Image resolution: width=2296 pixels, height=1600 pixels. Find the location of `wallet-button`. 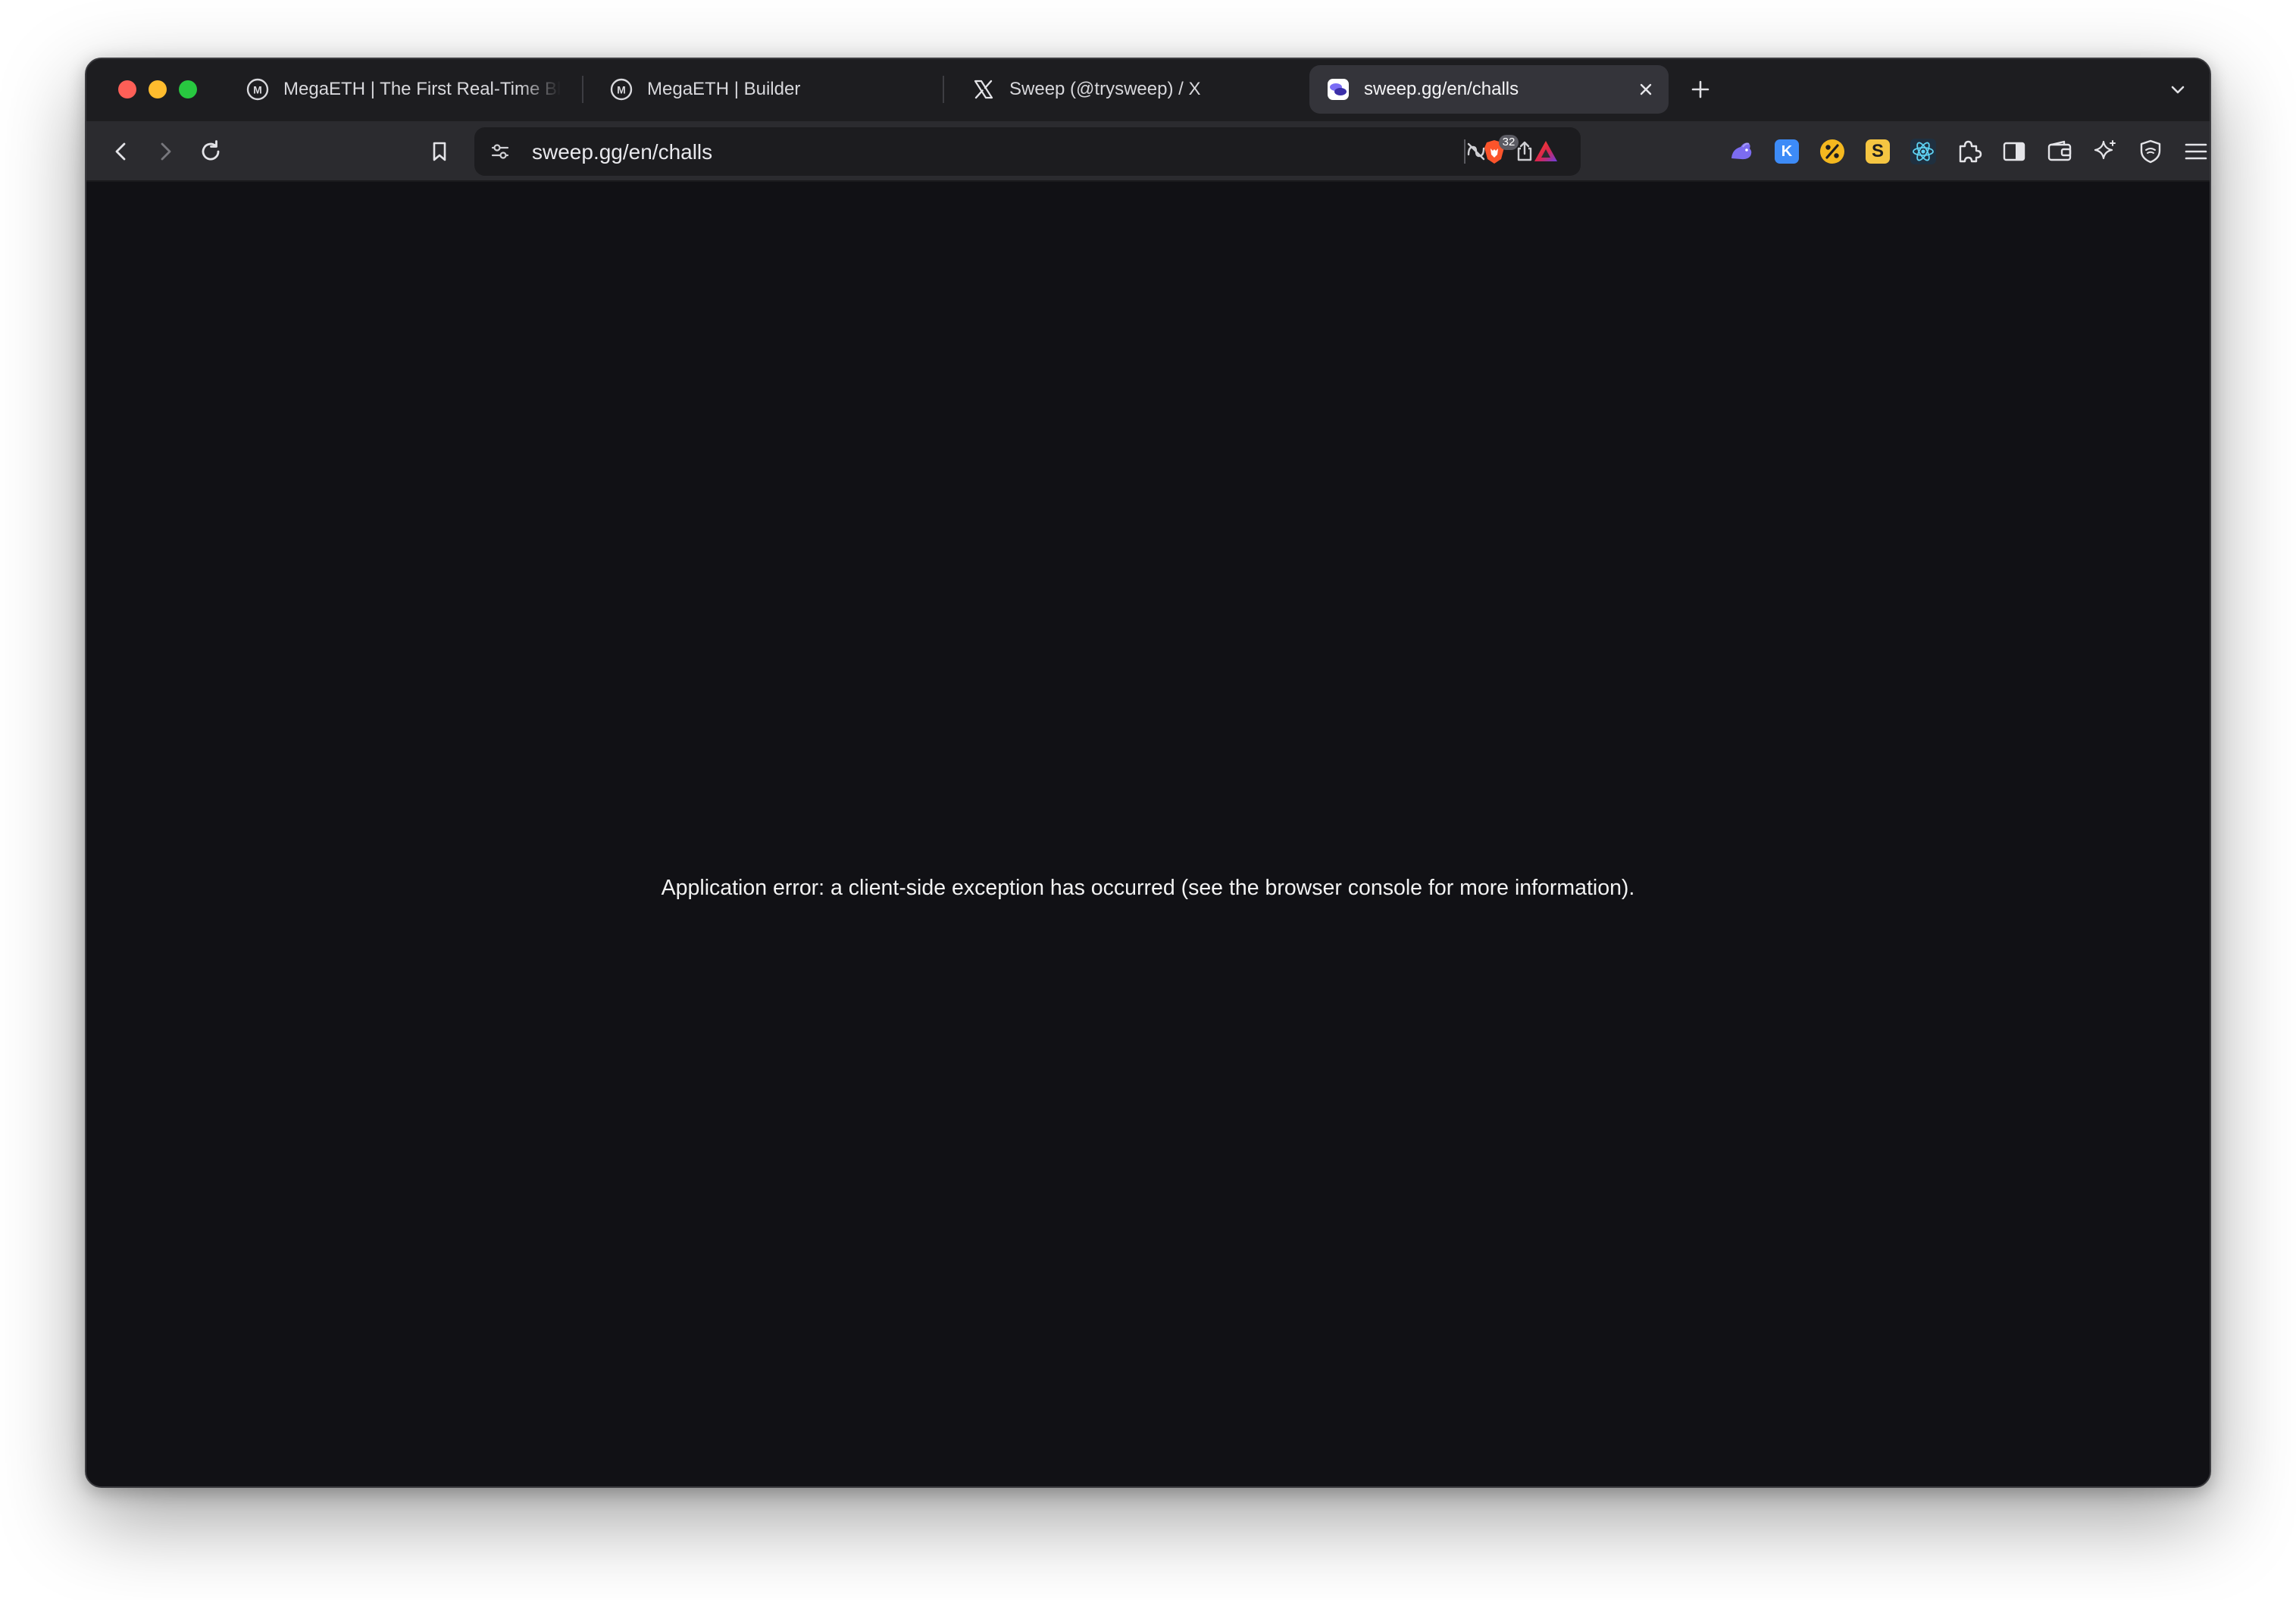

wallet-button is located at coordinates (2060, 151).